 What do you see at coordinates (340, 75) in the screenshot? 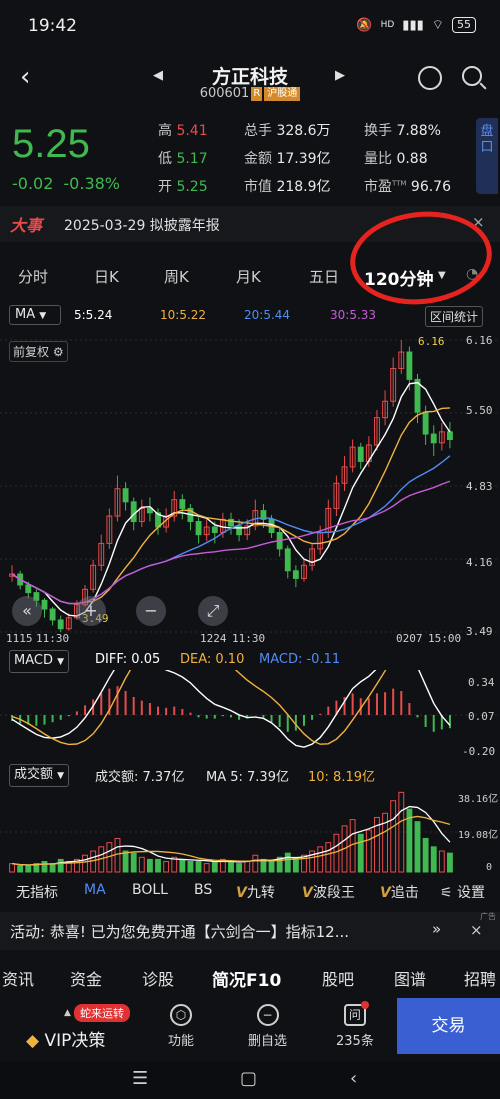
I see `next-stock-icon: ▶` at bounding box center [340, 75].